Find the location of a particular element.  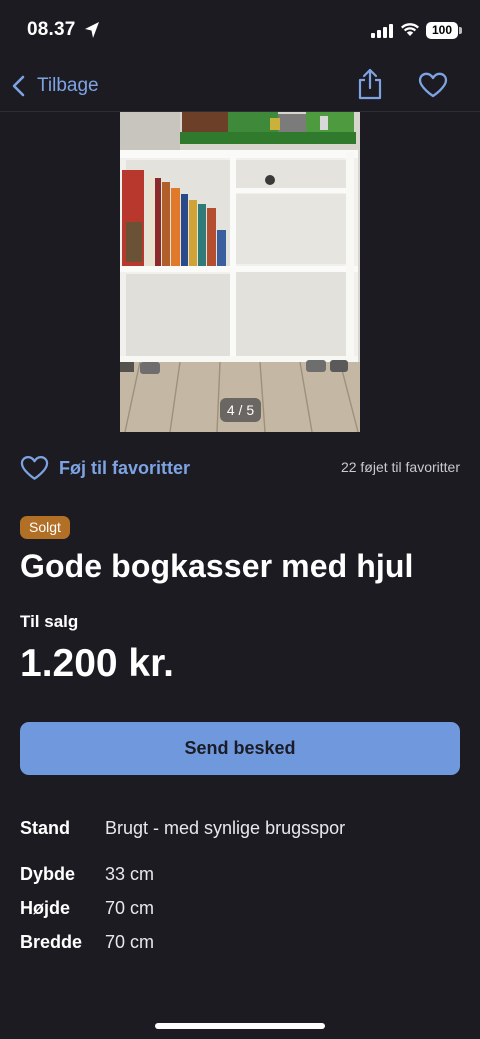

detail-label: Højde is located at coordinates (45, 908).